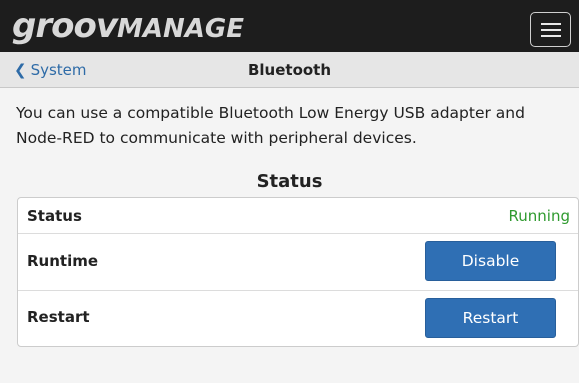 This screenshot has height=383, width=579. I want to click on disable-button: Disable, so click(490, 261).